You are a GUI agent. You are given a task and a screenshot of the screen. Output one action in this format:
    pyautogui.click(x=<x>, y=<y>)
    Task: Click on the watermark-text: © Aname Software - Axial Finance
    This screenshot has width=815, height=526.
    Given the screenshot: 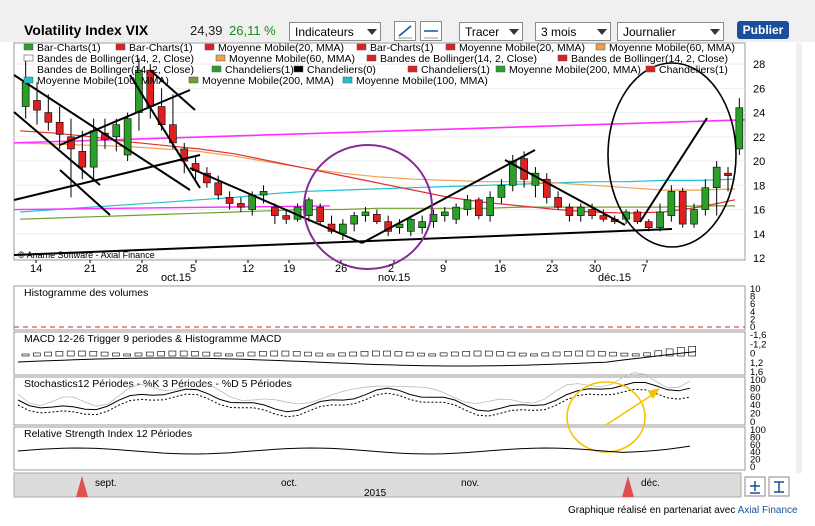 What is the action you would take?
    pyautogui.click(x=86, y=255)
    